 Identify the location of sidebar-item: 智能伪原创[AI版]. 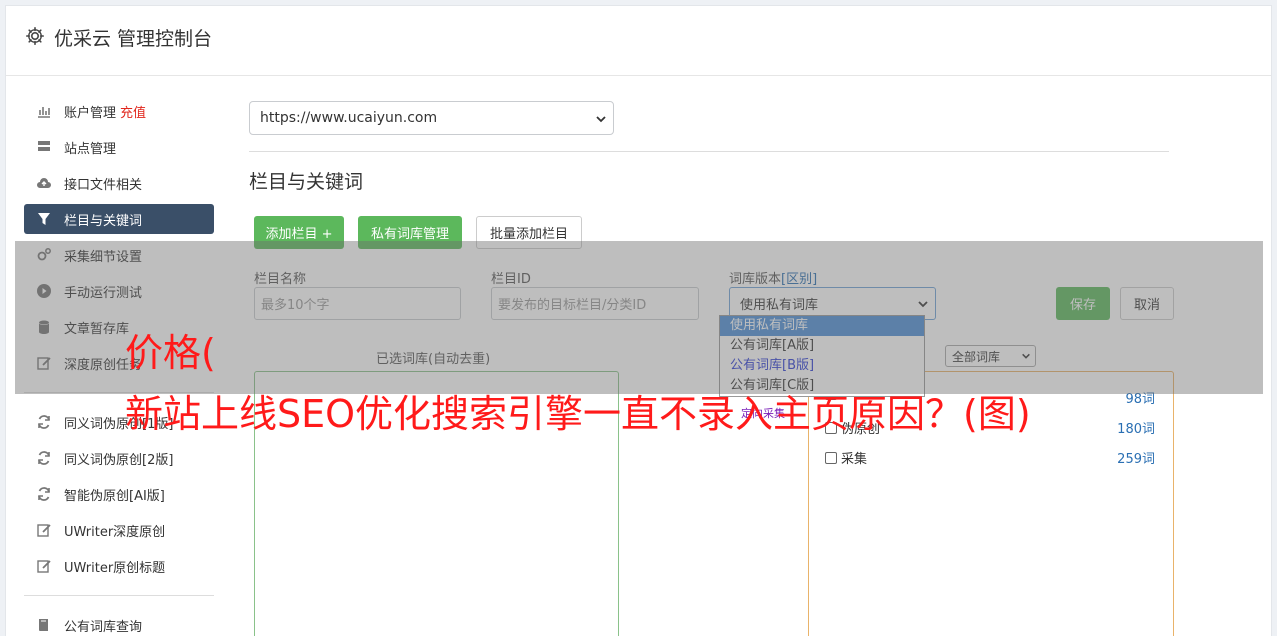
(119, 494).